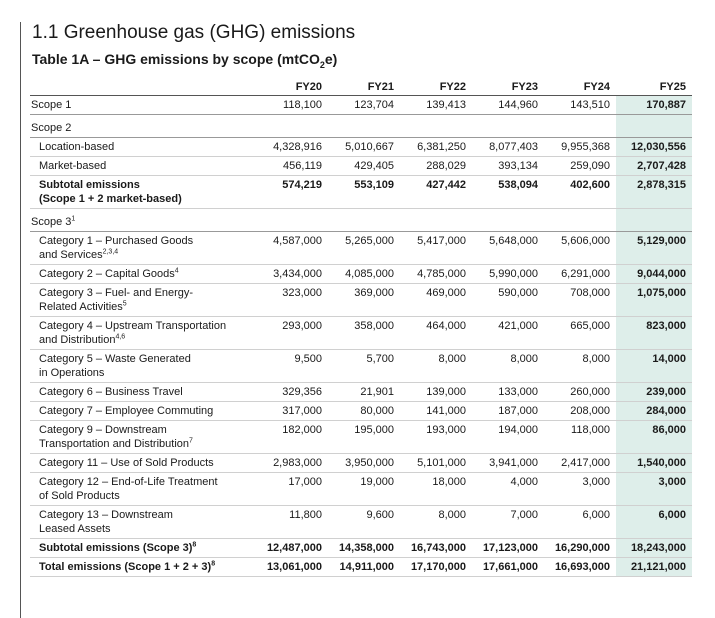  Describe the element at coordinates (436, 463) in the screenshot. I see `value-cell: 5,101,000` at that location.